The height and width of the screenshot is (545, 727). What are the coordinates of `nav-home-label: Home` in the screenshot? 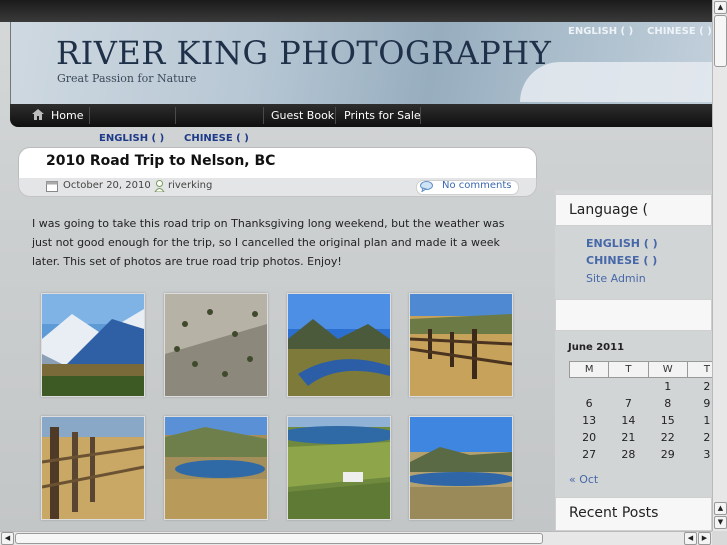 It's located at (67, 115).